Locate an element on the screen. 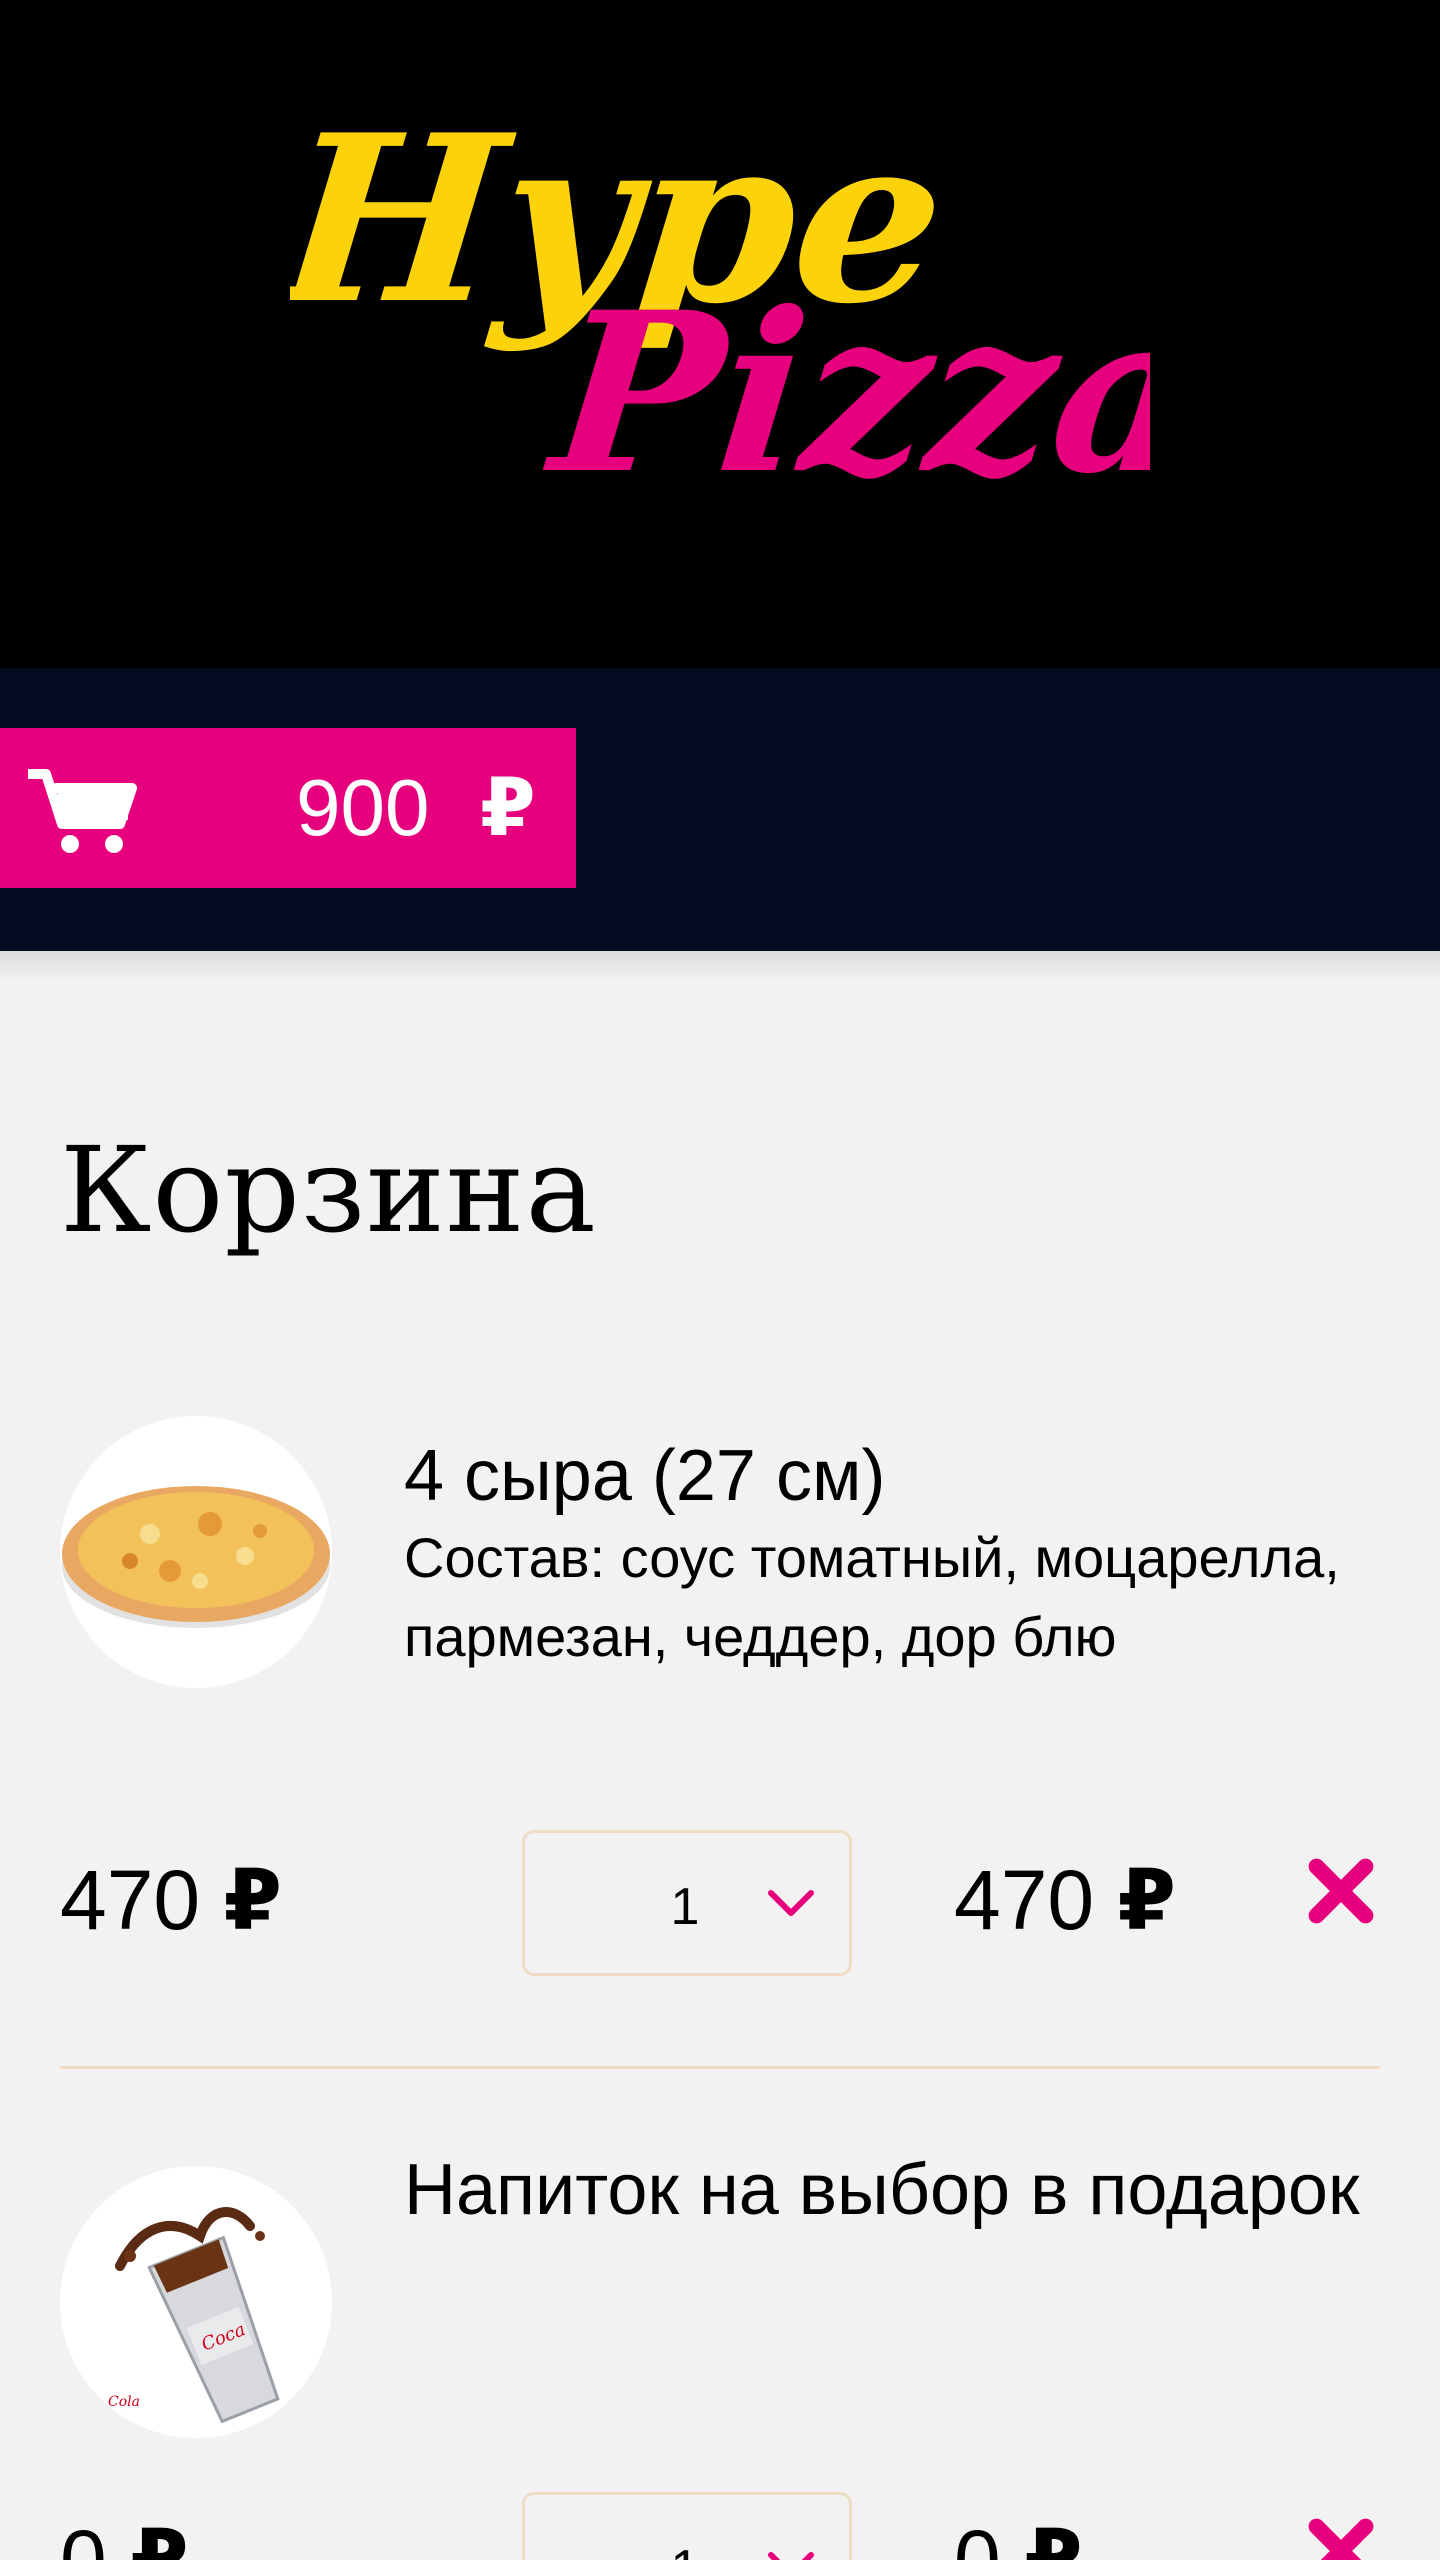 Image resolution: width=1440 pixels, height=2560 pixels. cart-total-currency: ₽ is located at coordinates (508, 807).